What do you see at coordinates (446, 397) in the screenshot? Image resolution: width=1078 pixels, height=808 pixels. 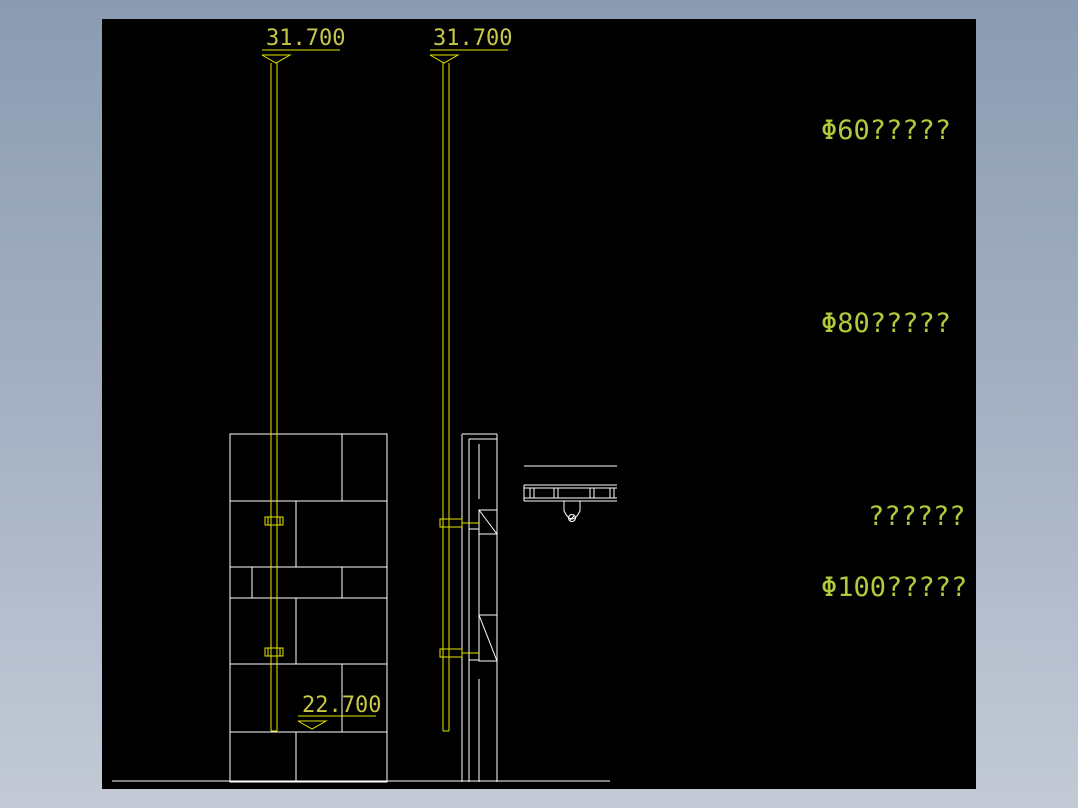 I see `hanger-rod-right` at bounding box center [446, 397].